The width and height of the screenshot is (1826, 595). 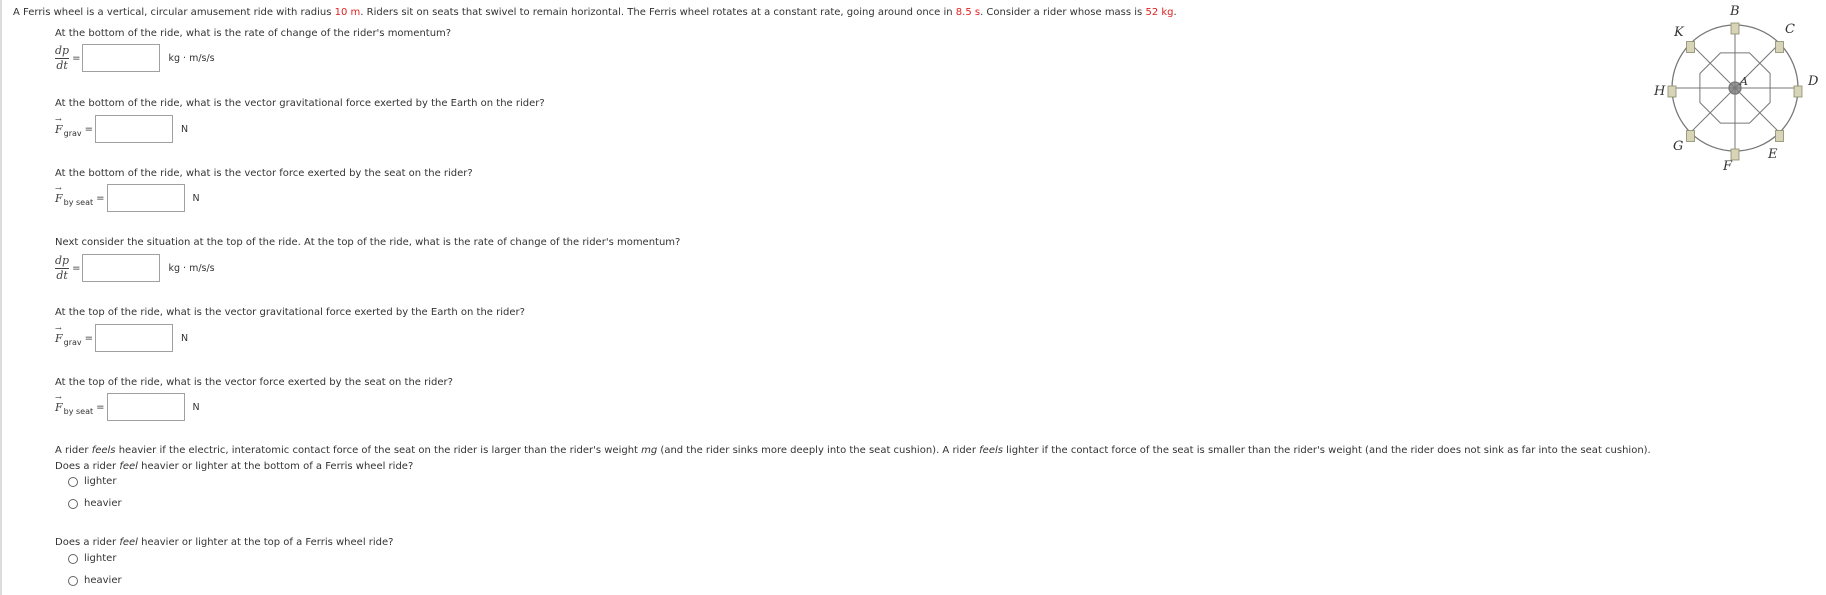 I want to click on radio-top-lighter: lighter, so click(x=92, y=558).